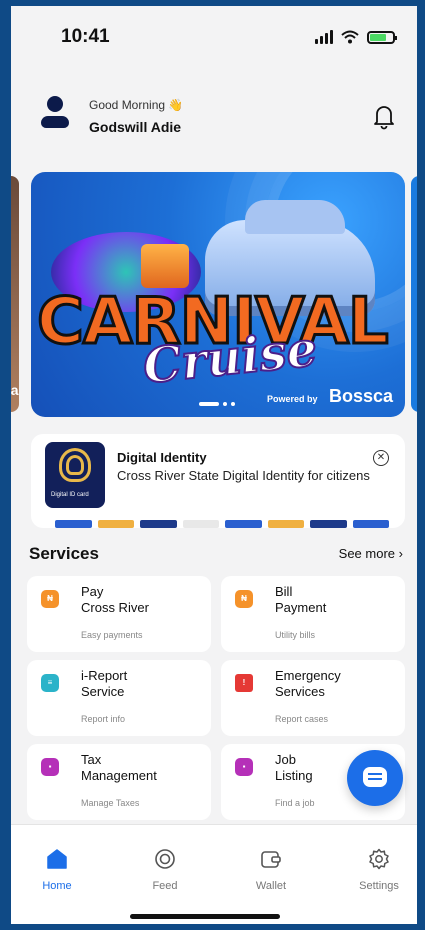 The image size is (425, 930). I want to click on wallet-icon: ₦, so click(50, 599).